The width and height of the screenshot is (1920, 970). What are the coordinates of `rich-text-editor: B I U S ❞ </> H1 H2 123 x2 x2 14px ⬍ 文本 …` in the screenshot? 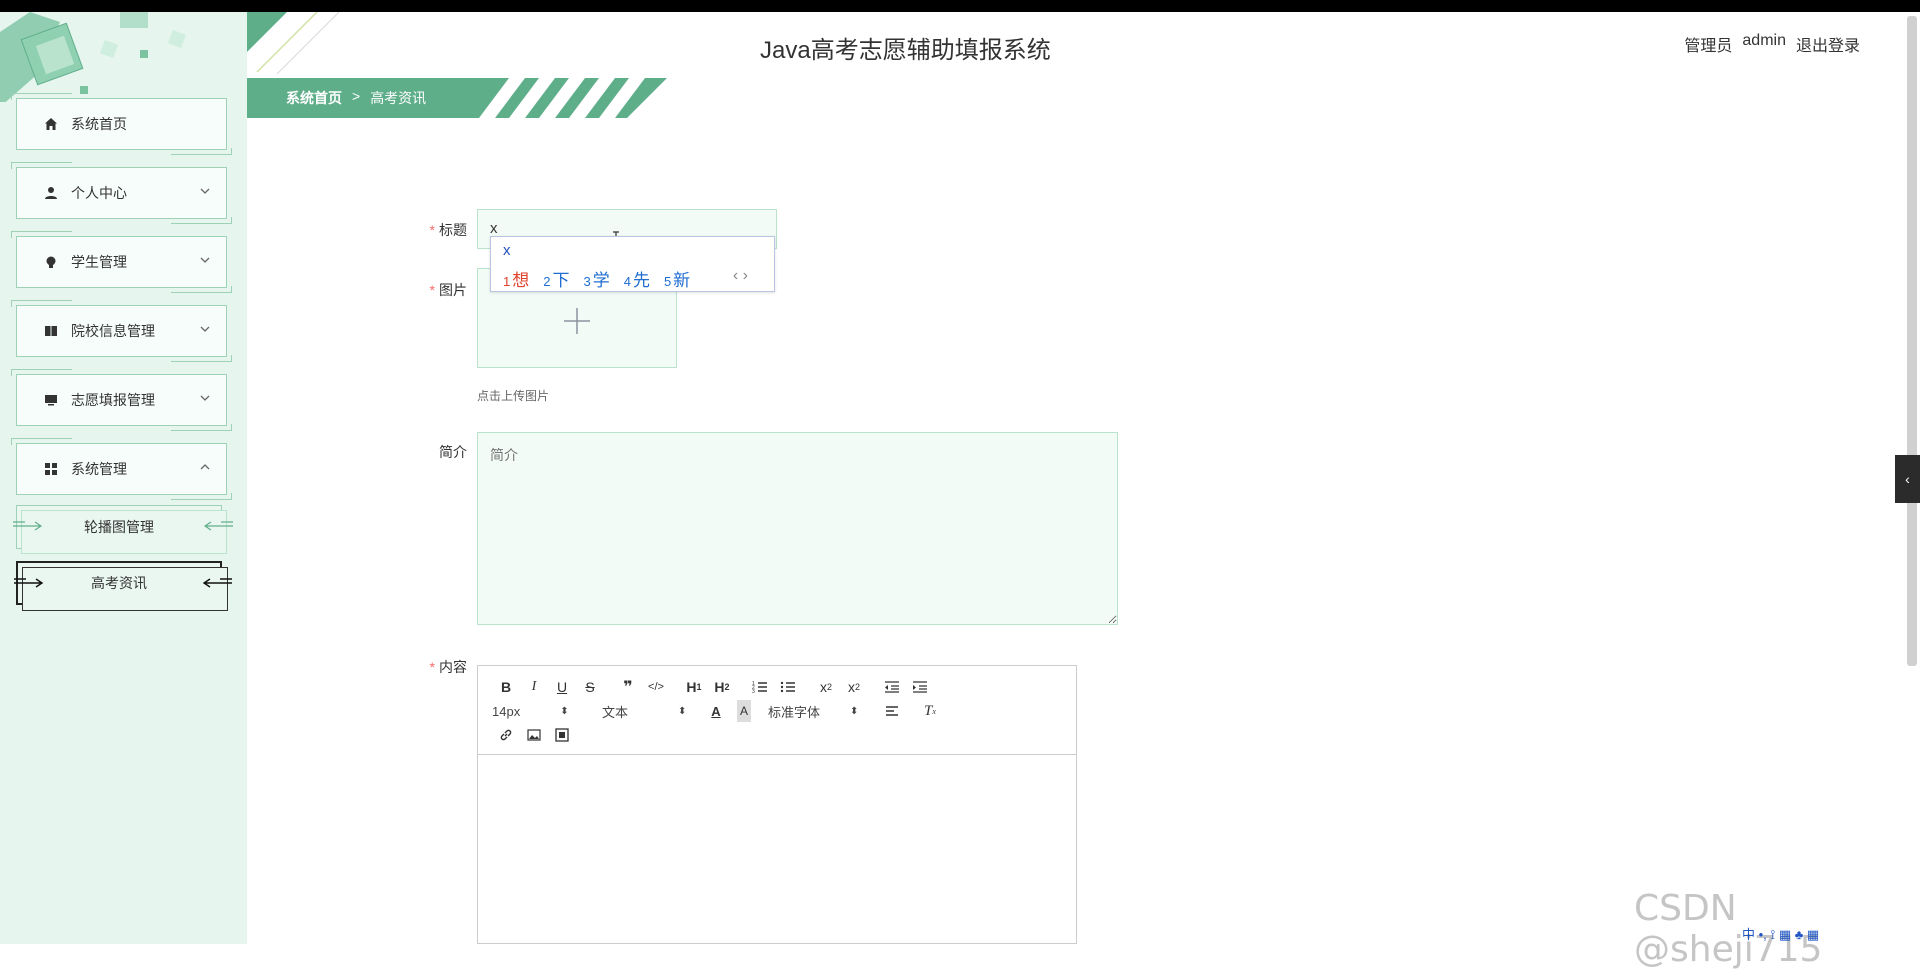 It's located at (777, 804).